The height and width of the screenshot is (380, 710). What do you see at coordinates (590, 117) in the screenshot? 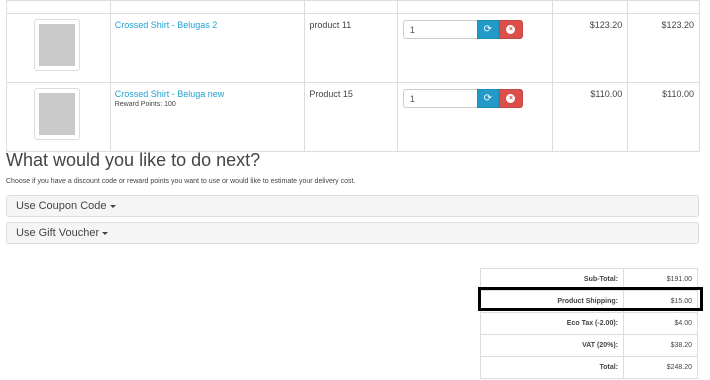
I see `unit-price: $110.00` at bounding box center [590, 117].